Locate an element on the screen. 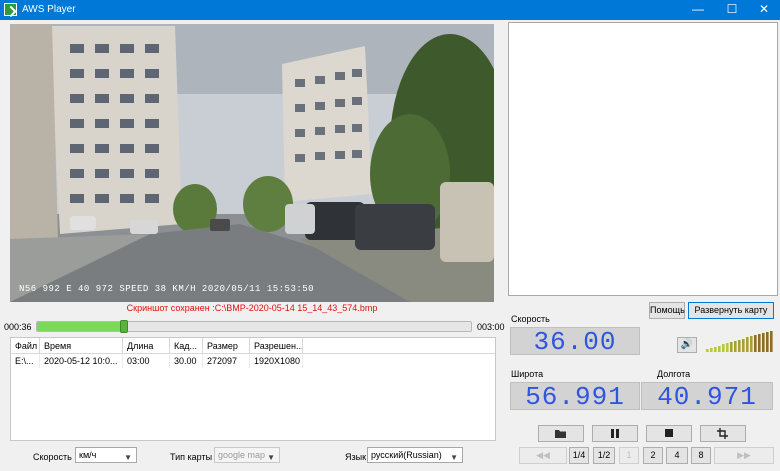 The width and height of the screenshot is (780, 471). speed-2x-button: 2 is located at coordinates (653, 455).